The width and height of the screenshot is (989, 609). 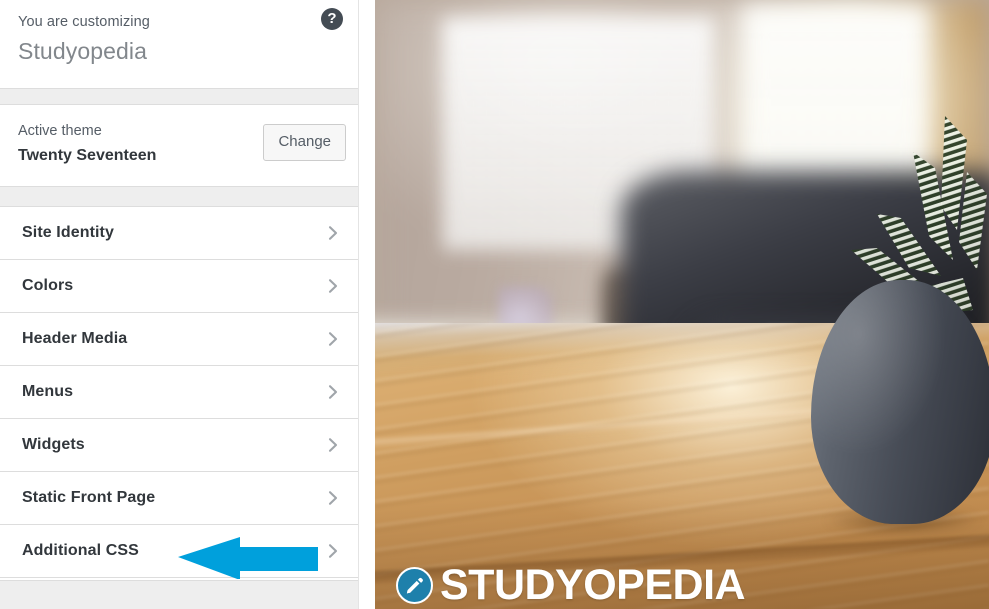 What do you see at coordinates (179, 233) in the screenshot?
I see `sidebar-item-site-identity: Site Identity` at bounding box center [179, 233].